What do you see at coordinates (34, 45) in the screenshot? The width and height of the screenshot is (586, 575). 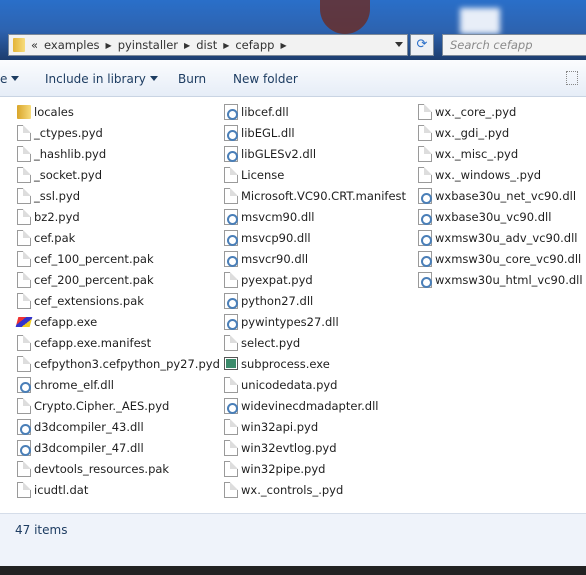 I see `breadcrumb-overflow: «` at bounding box center [34, 45].